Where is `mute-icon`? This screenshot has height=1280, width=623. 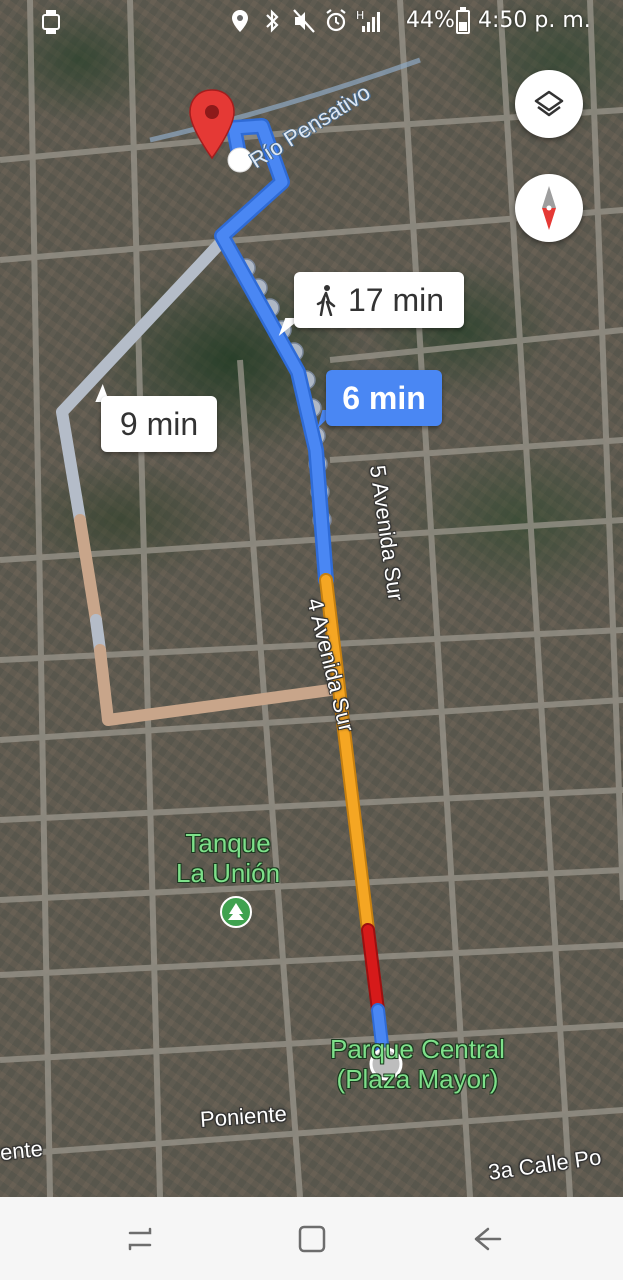
mute-icon is located at coordinates (304, 21).